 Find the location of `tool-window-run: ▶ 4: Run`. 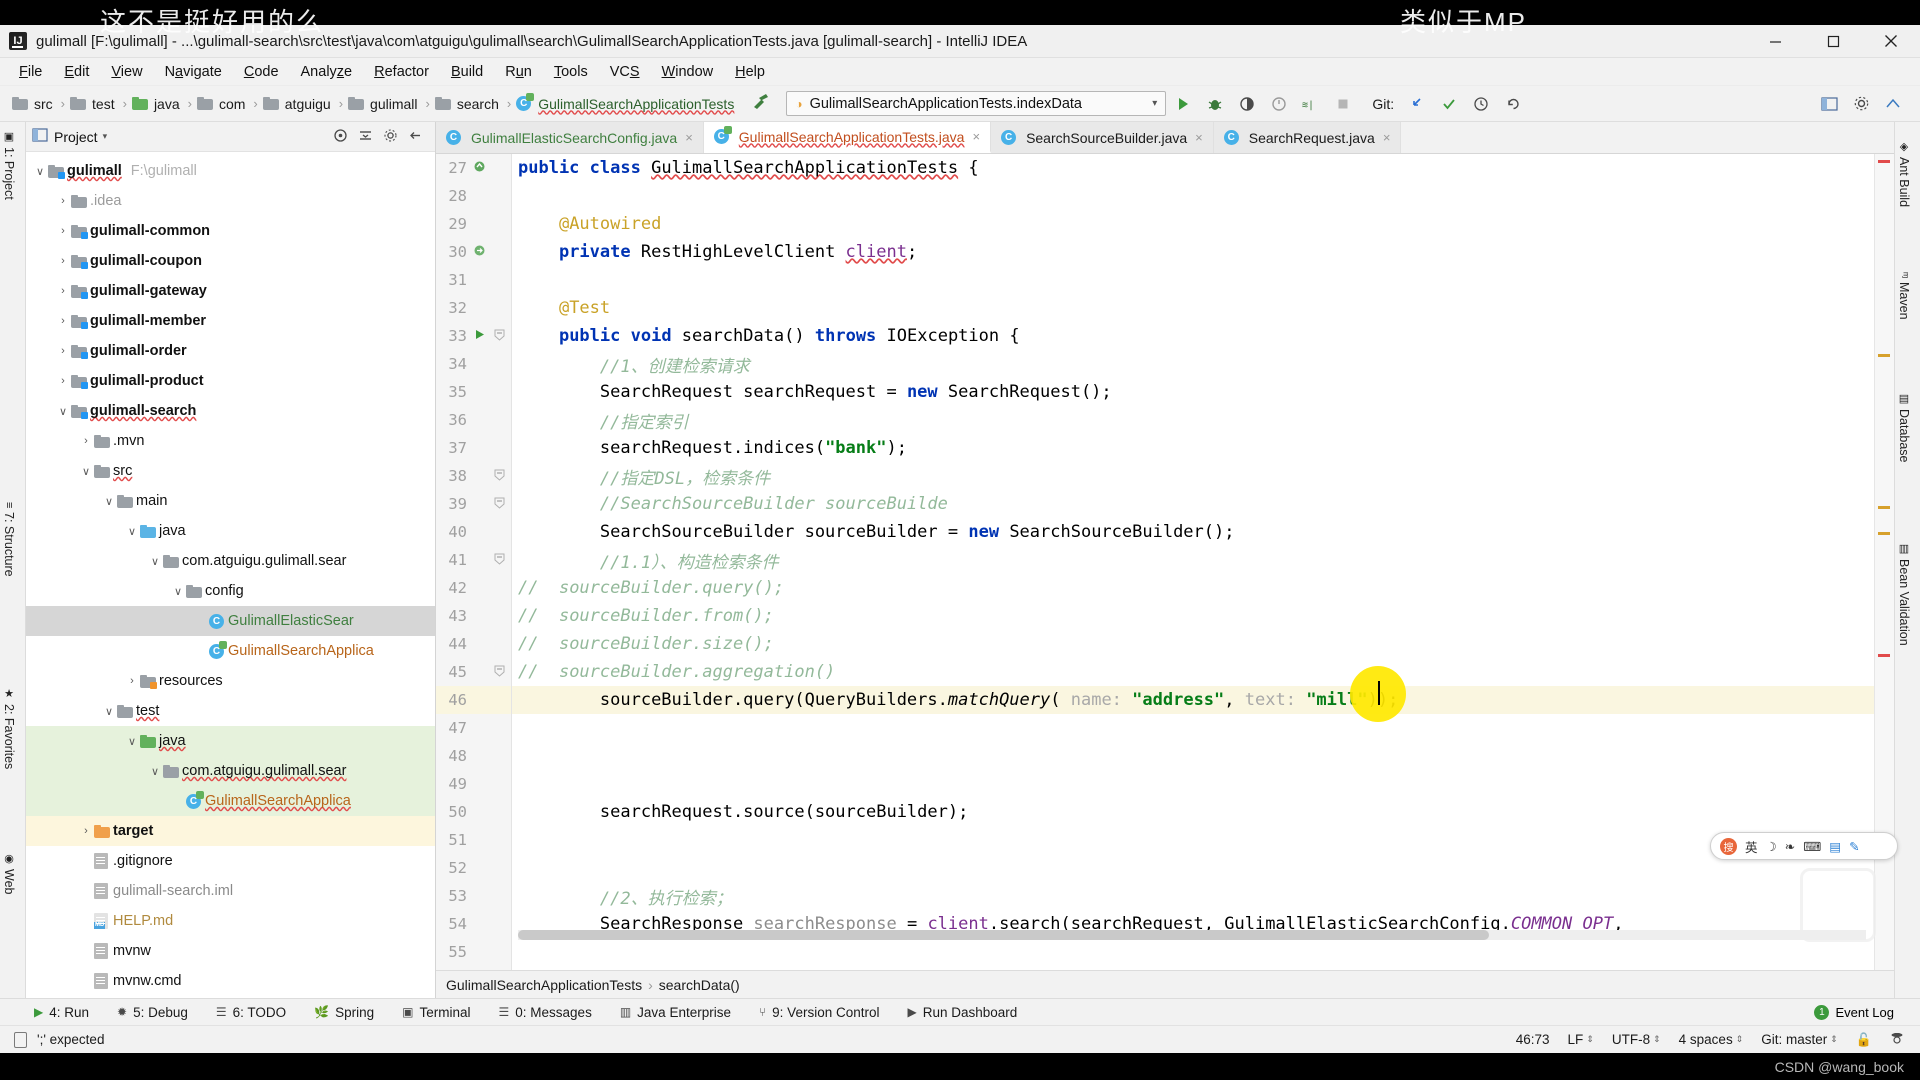

tool-window-run: ▶ 4: Run is located at coordinates (61, 1012).